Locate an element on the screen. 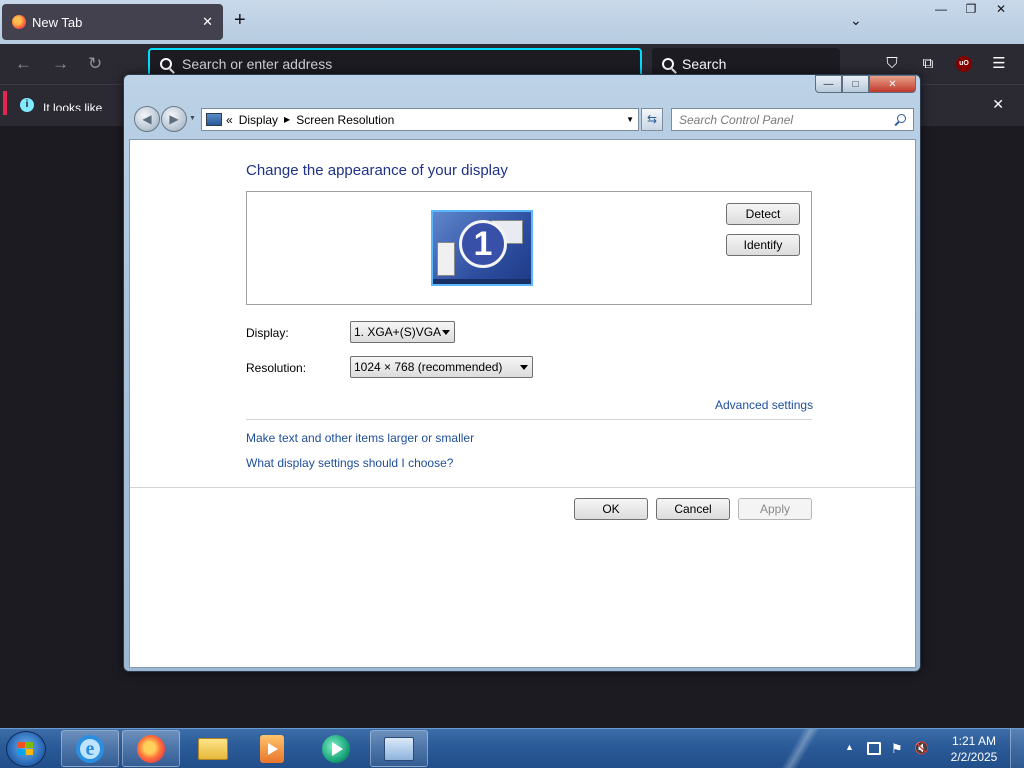  menu-icon: ☰ is located at coordinates (999, 64).